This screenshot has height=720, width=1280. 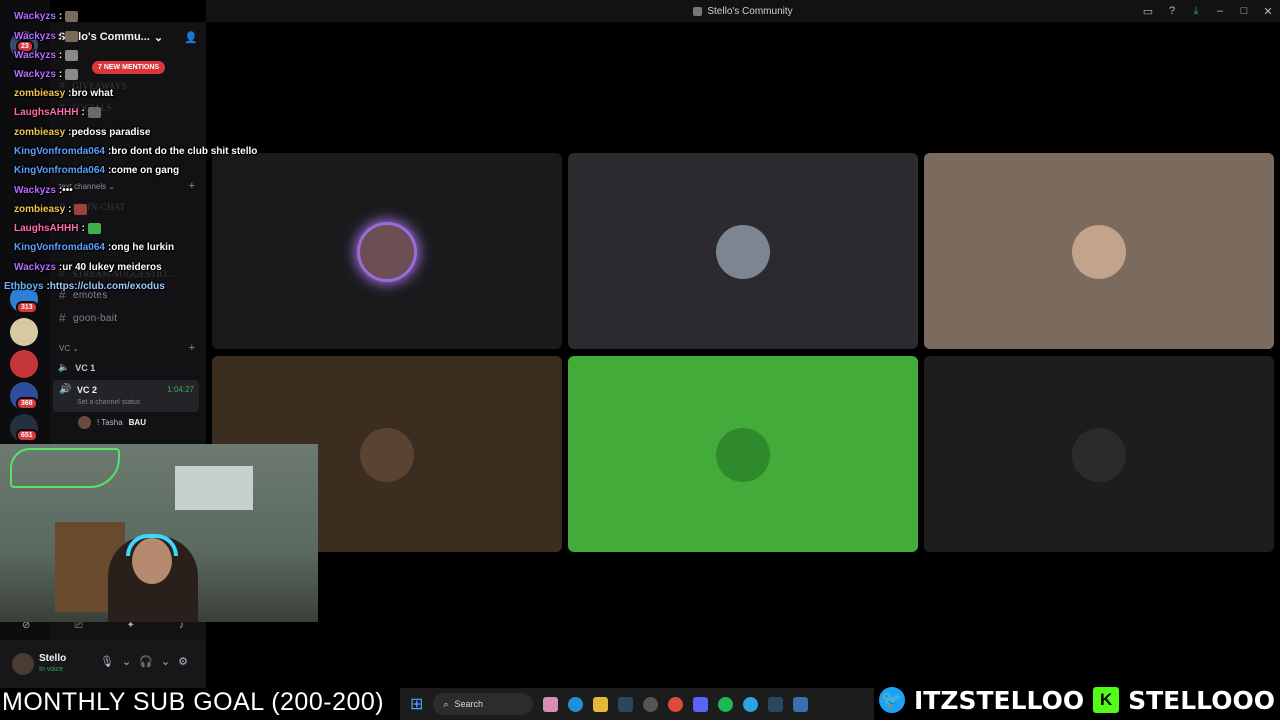 What do you see at coordinates (127, 348) in the screenshot?
I see `category-vc: VC ⌄ +` at bounding box center [127, 348].